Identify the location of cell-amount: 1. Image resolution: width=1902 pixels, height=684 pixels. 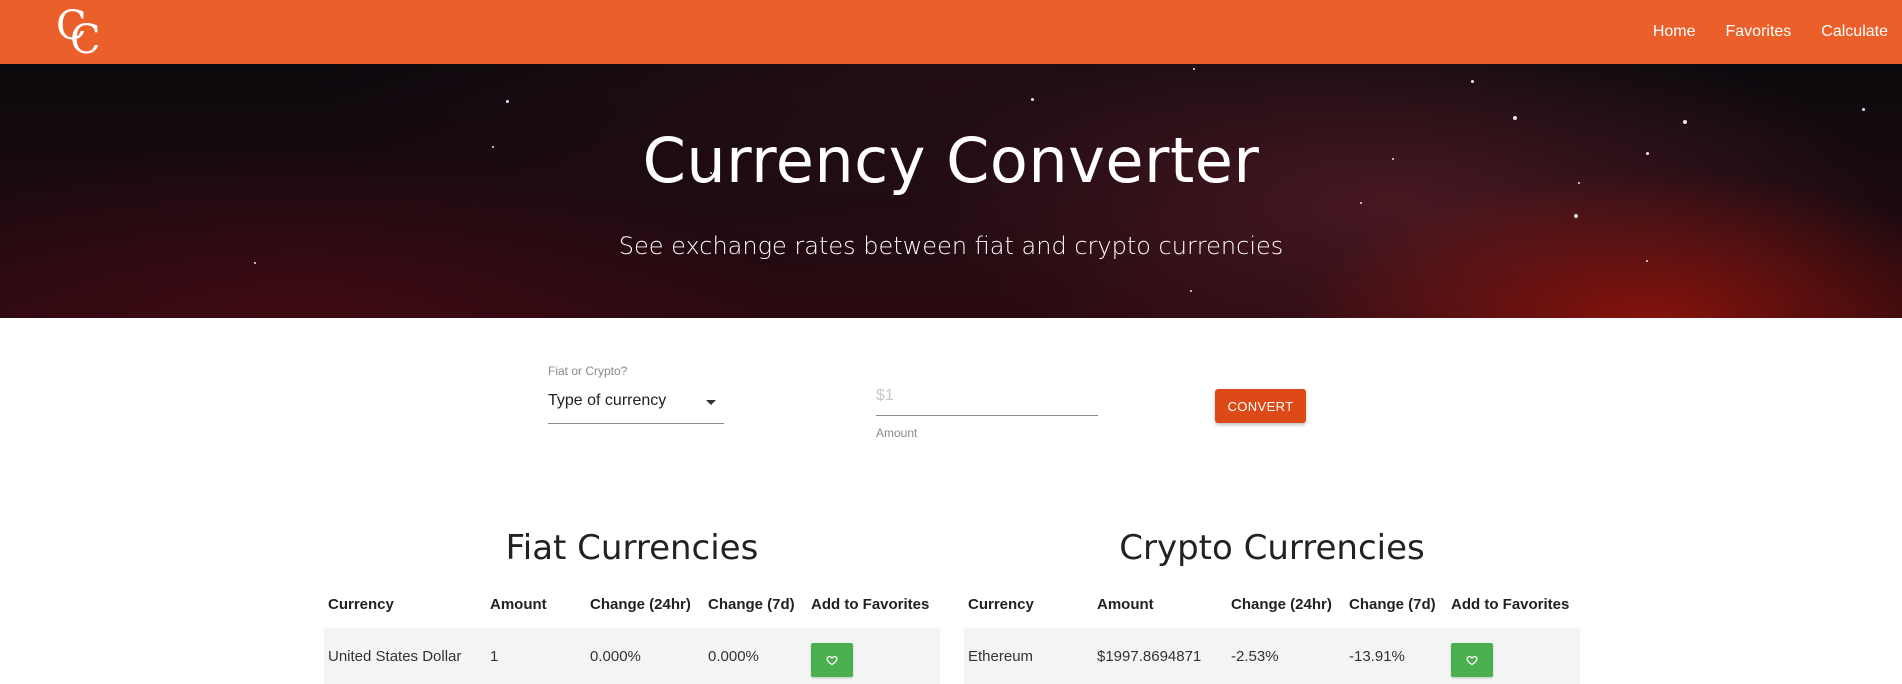
(494, 656).